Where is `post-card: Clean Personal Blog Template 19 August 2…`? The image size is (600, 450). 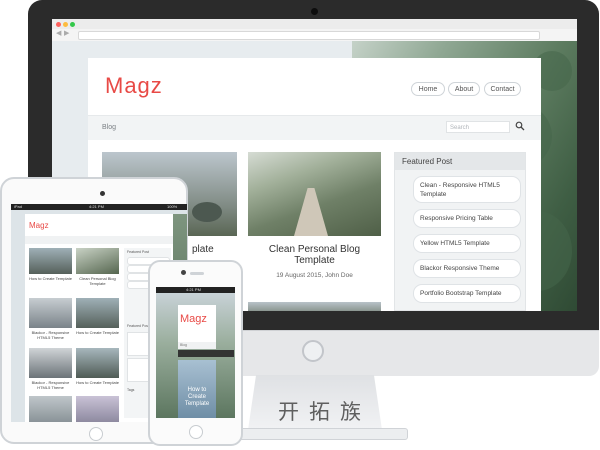 post-card: Clean Personal Blog Template 19 August 2… is located at coordinates (314, 231).